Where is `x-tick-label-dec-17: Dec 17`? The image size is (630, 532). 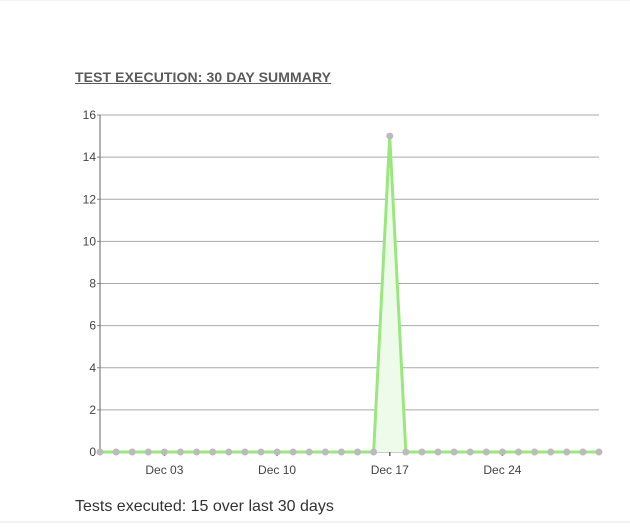 x-tick-label-dec-17: Dec 17 is located at coordinates (390, 470).